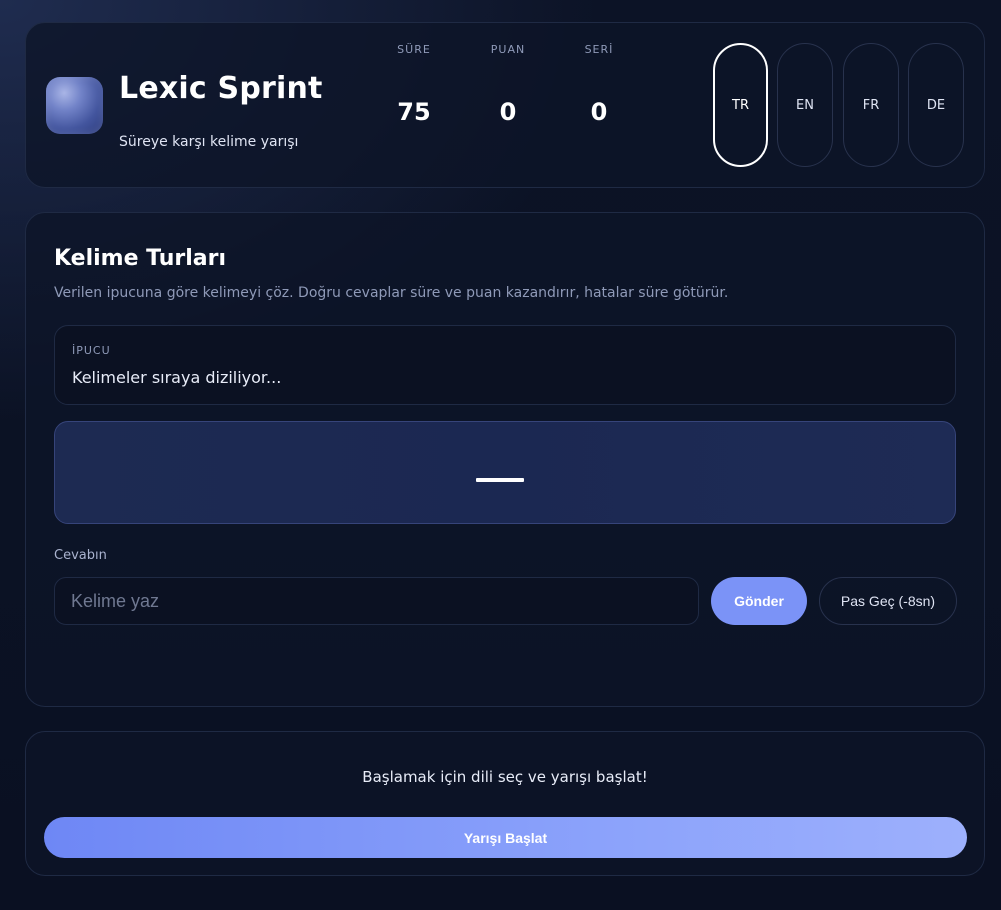 Image resolution: width=1001 pixels, height=910 pixels. What do you see at coordinates (805, 105) in the screenshot?
I see `language-button-en: EN` at bounding box center [805, 105].